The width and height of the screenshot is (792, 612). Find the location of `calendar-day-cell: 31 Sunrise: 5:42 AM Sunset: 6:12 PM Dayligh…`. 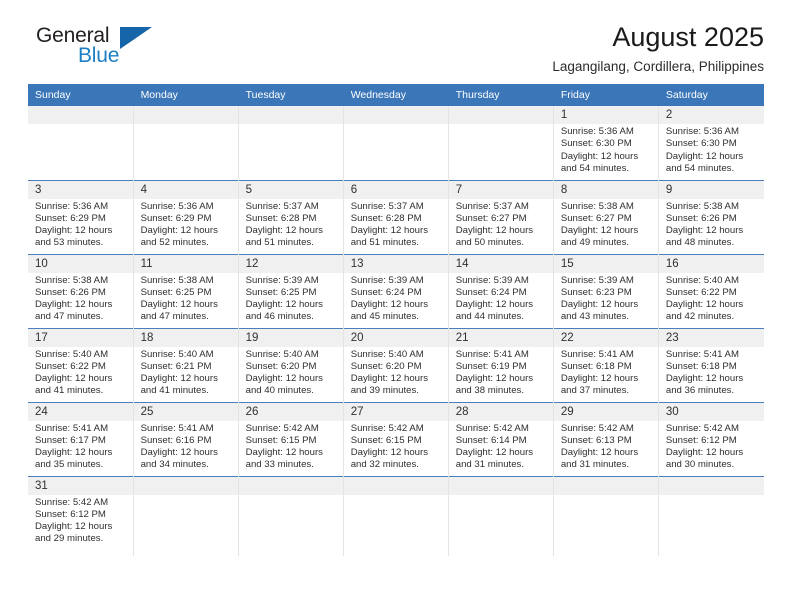

calendar-day-cell: 31 Sunrise: 5:42 AM Sunset: 6:12 PM Dayligh… is located at coordinates (81, 516).